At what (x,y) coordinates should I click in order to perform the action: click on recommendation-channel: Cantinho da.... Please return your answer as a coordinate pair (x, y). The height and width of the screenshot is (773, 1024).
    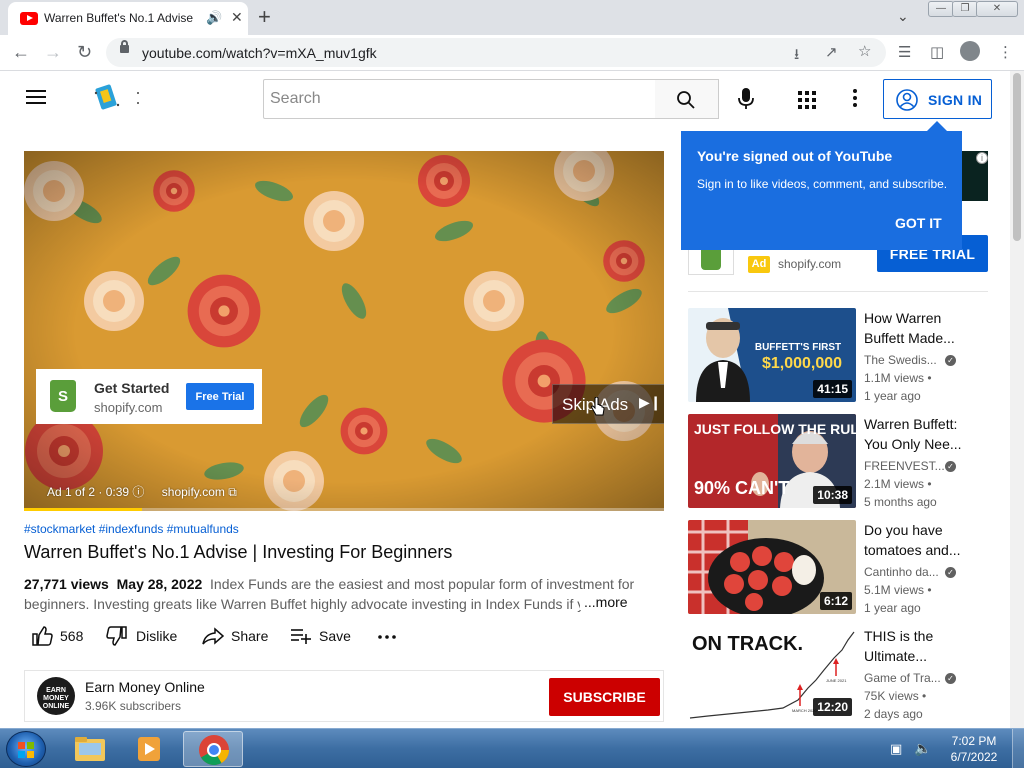
    Looking at the image, I should click on (901, 572).